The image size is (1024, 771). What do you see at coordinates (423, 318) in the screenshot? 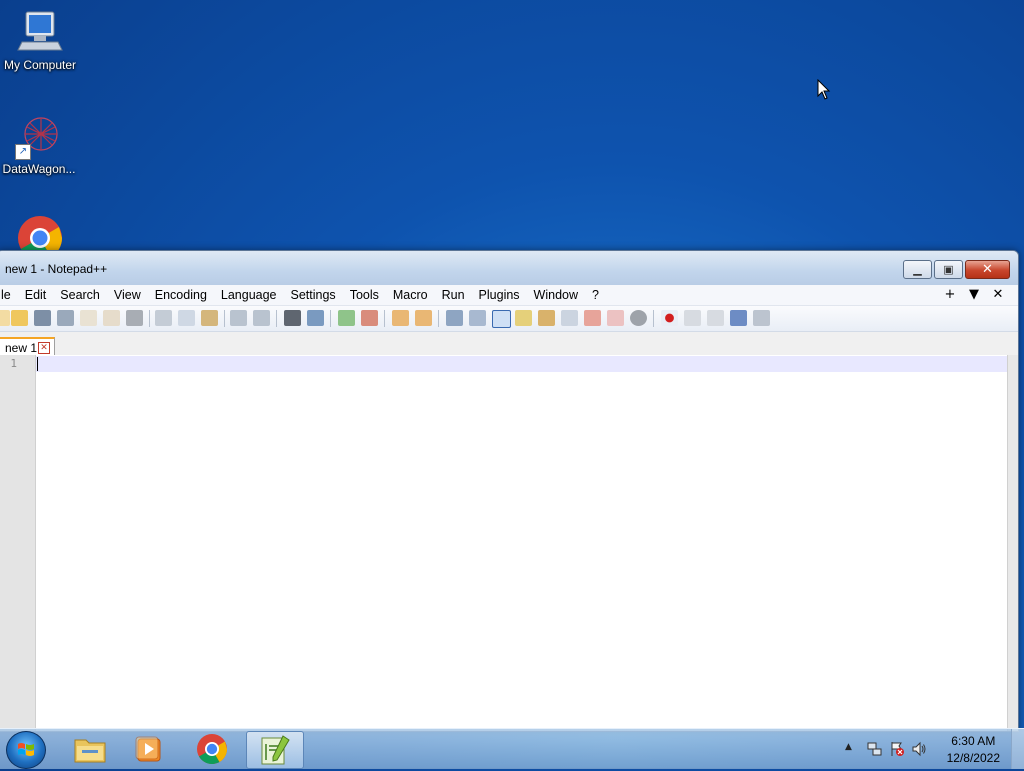
I see `sync-horizontal-icon` at bounding box center [423, 318].